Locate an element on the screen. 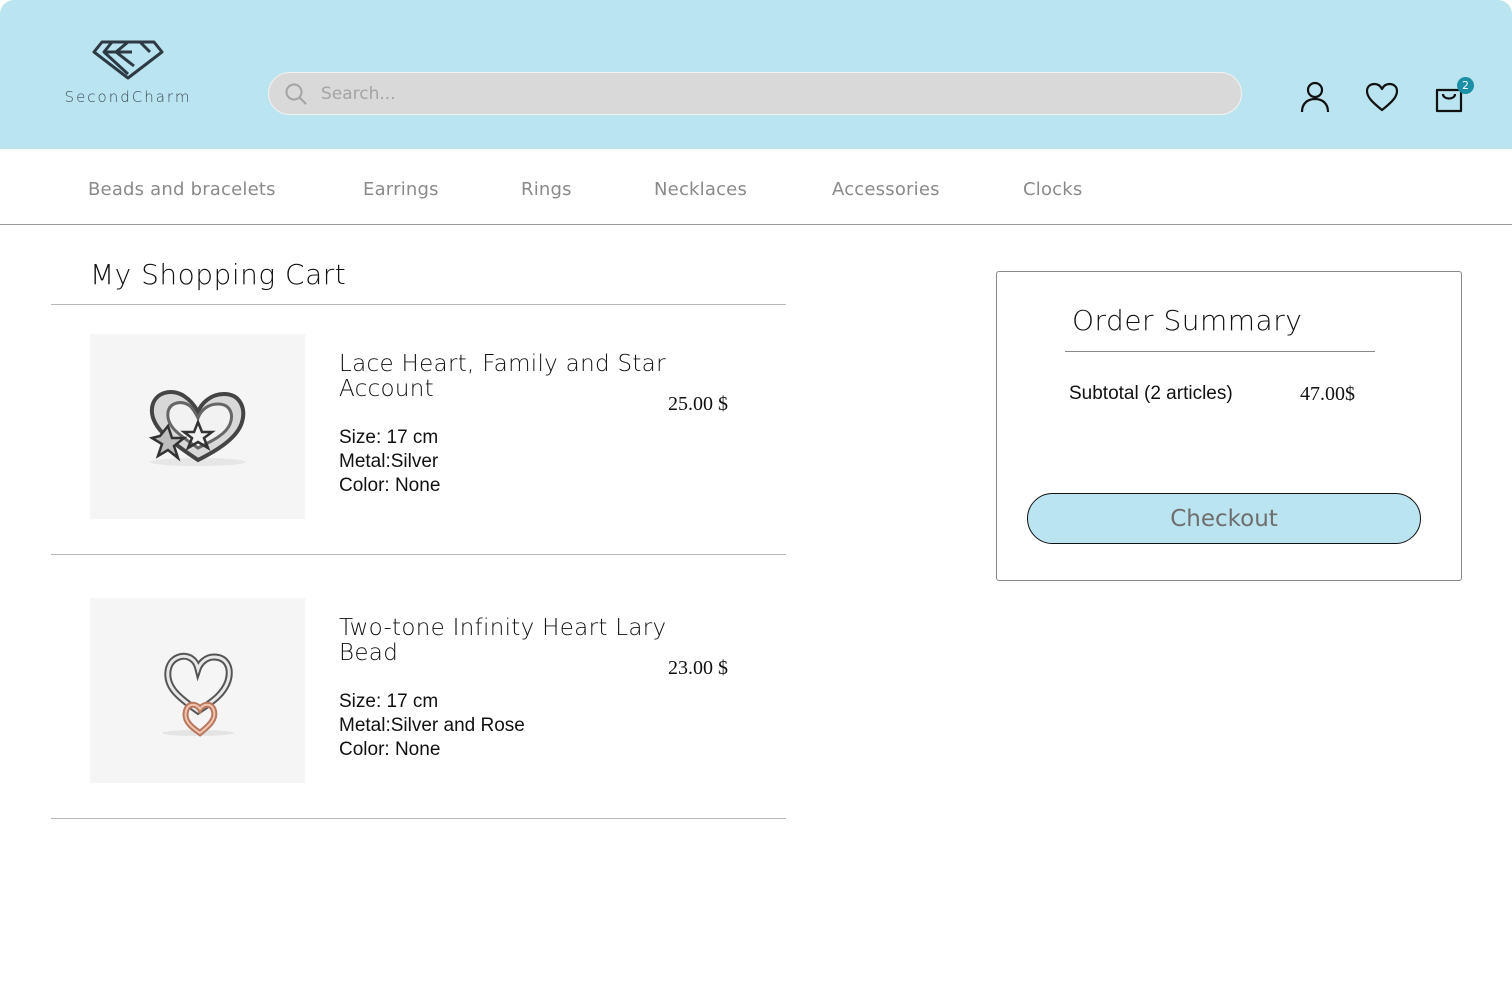  wishlist-button is located at coordinates (1382, 97).